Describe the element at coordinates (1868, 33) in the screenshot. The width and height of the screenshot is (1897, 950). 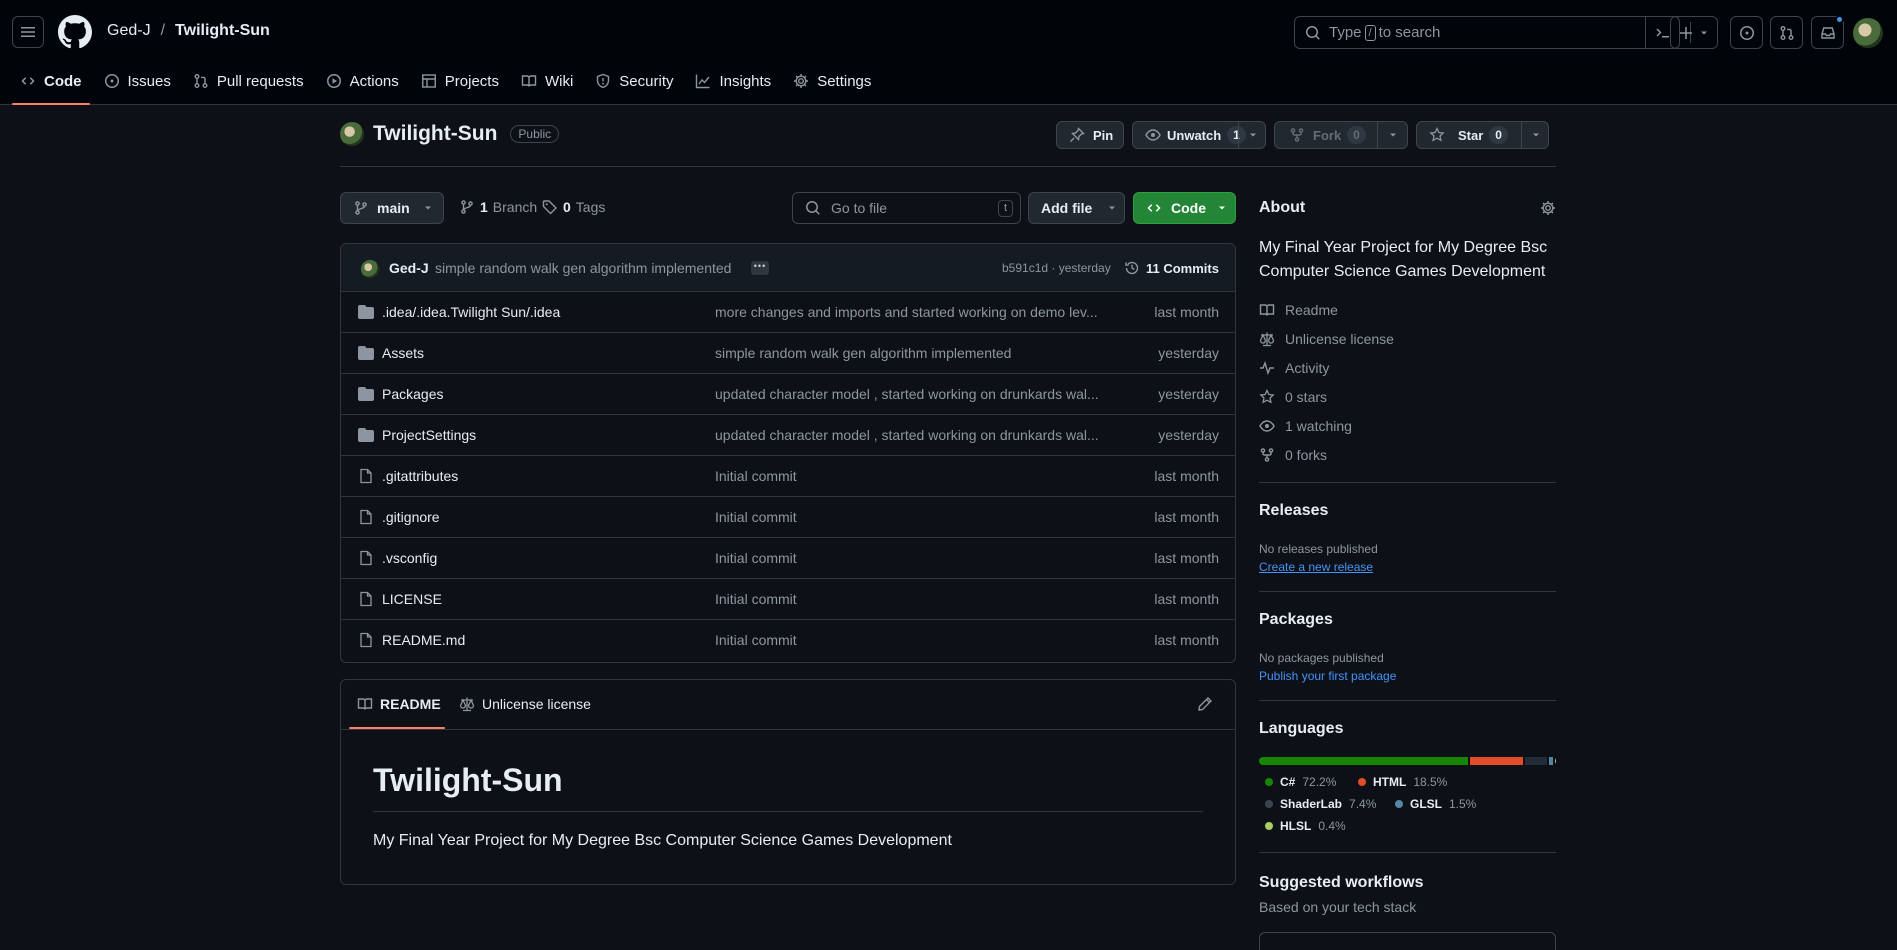
I see `user-avatar` at that location.